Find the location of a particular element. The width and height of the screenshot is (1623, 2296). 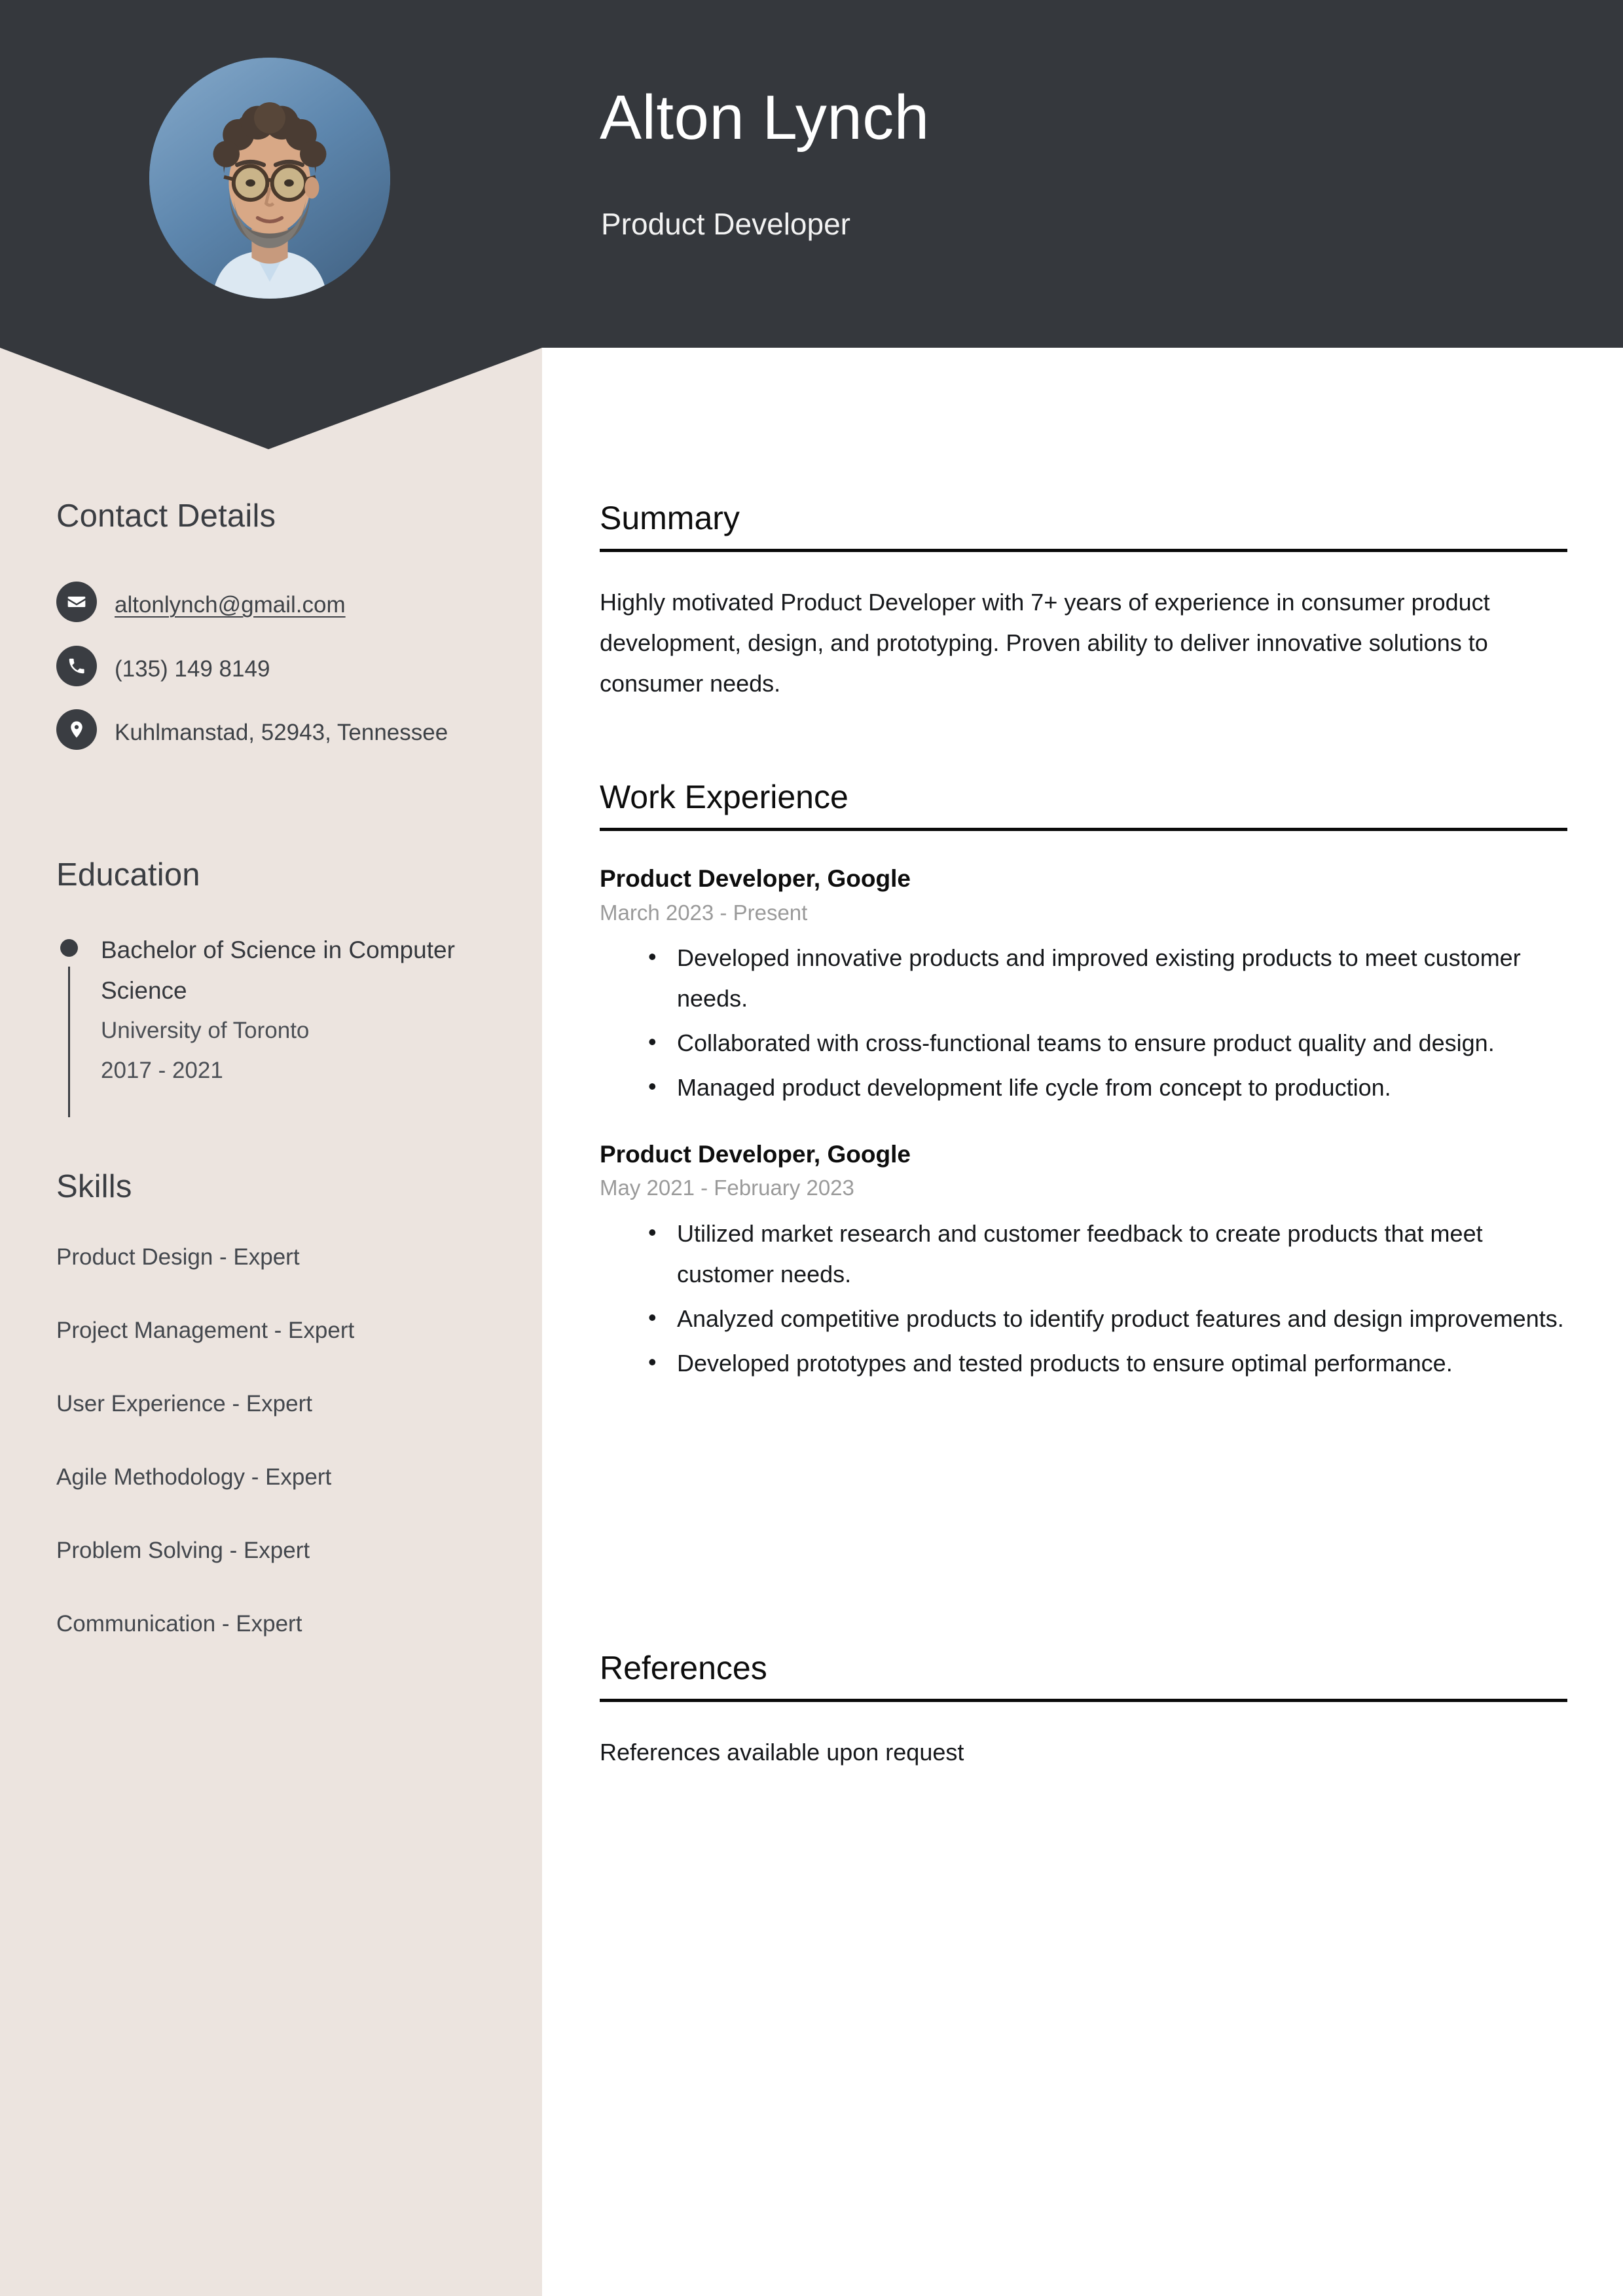

map-pin-icon is located at coordinates (76, 729).